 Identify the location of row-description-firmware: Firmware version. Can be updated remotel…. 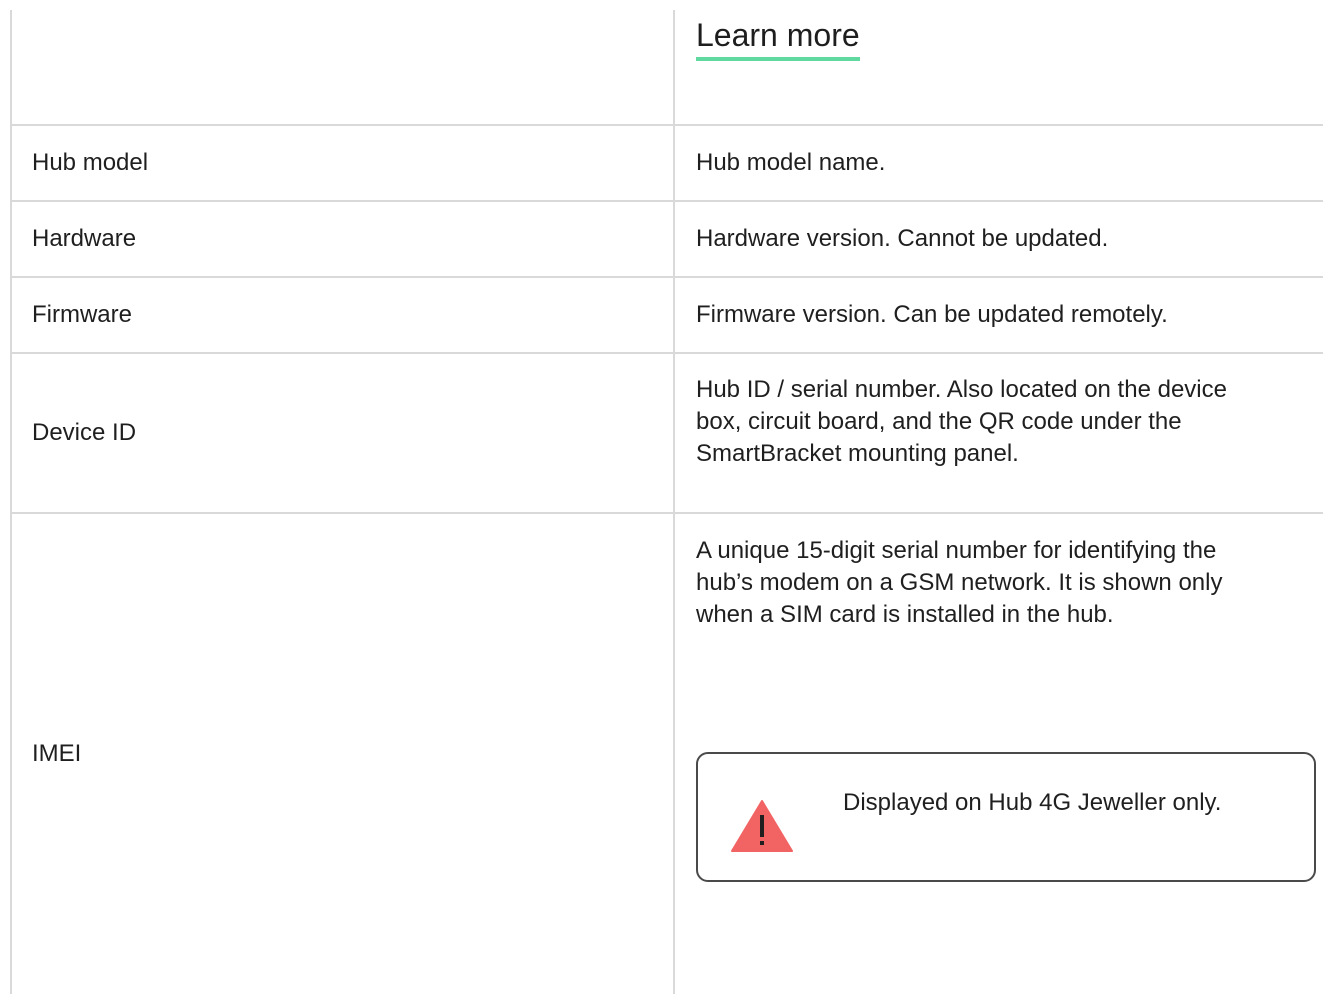
(932, 314).